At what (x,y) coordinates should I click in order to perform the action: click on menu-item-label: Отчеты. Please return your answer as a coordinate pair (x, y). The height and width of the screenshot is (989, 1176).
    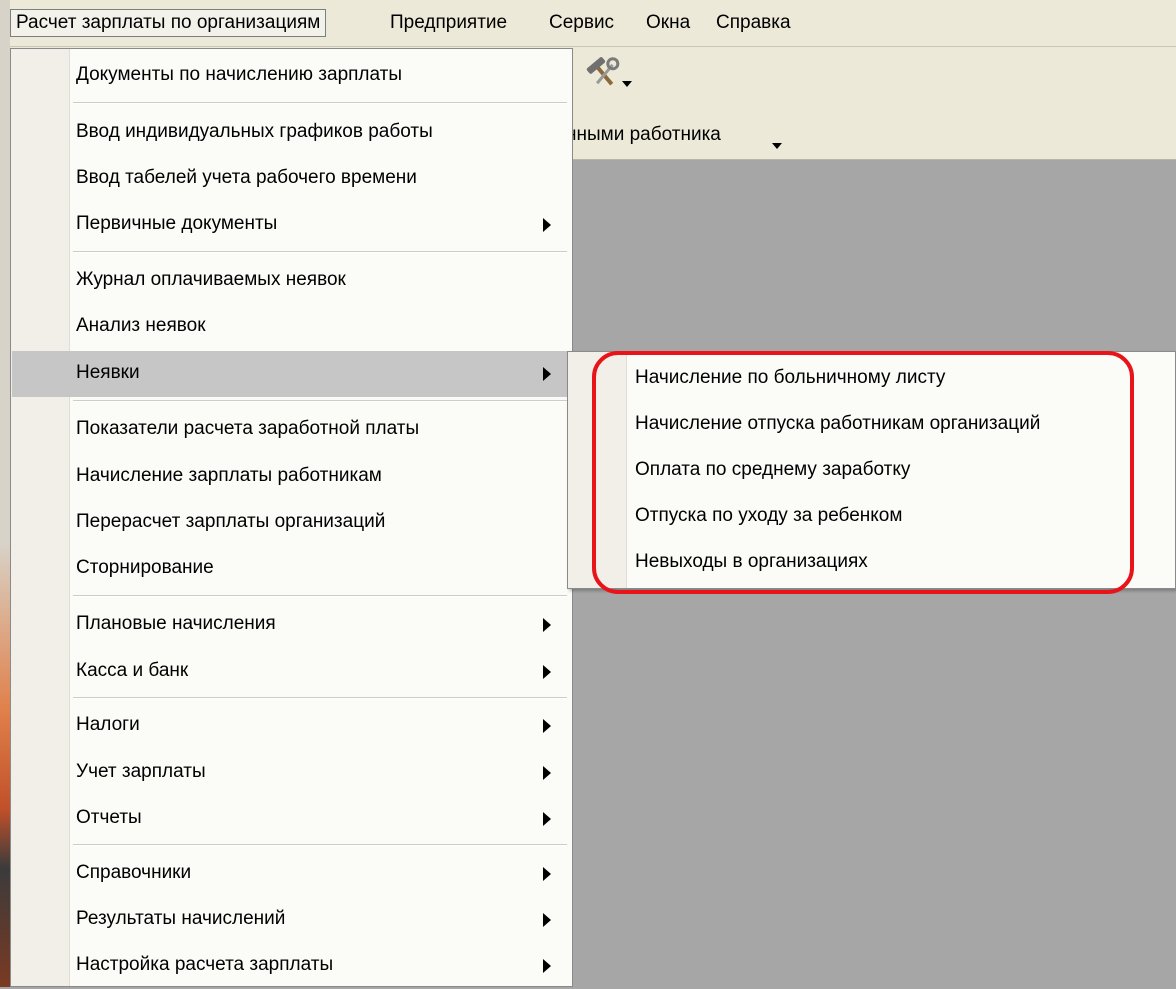
    Looking at the image, I should click on (109, 817).